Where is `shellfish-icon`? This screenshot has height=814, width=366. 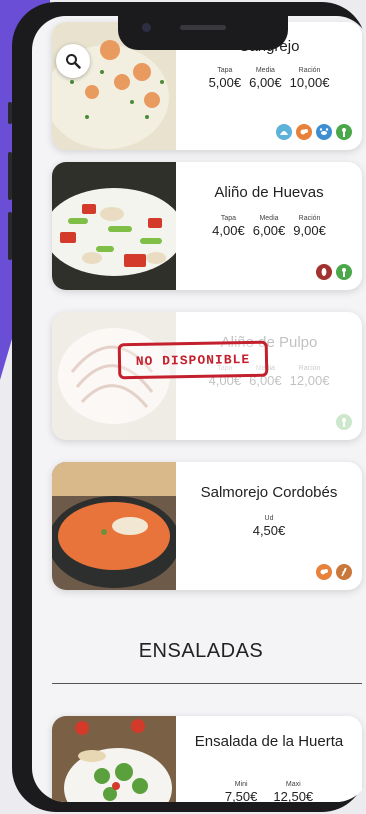
shellfish-icon is located at coordinates (284, 132).